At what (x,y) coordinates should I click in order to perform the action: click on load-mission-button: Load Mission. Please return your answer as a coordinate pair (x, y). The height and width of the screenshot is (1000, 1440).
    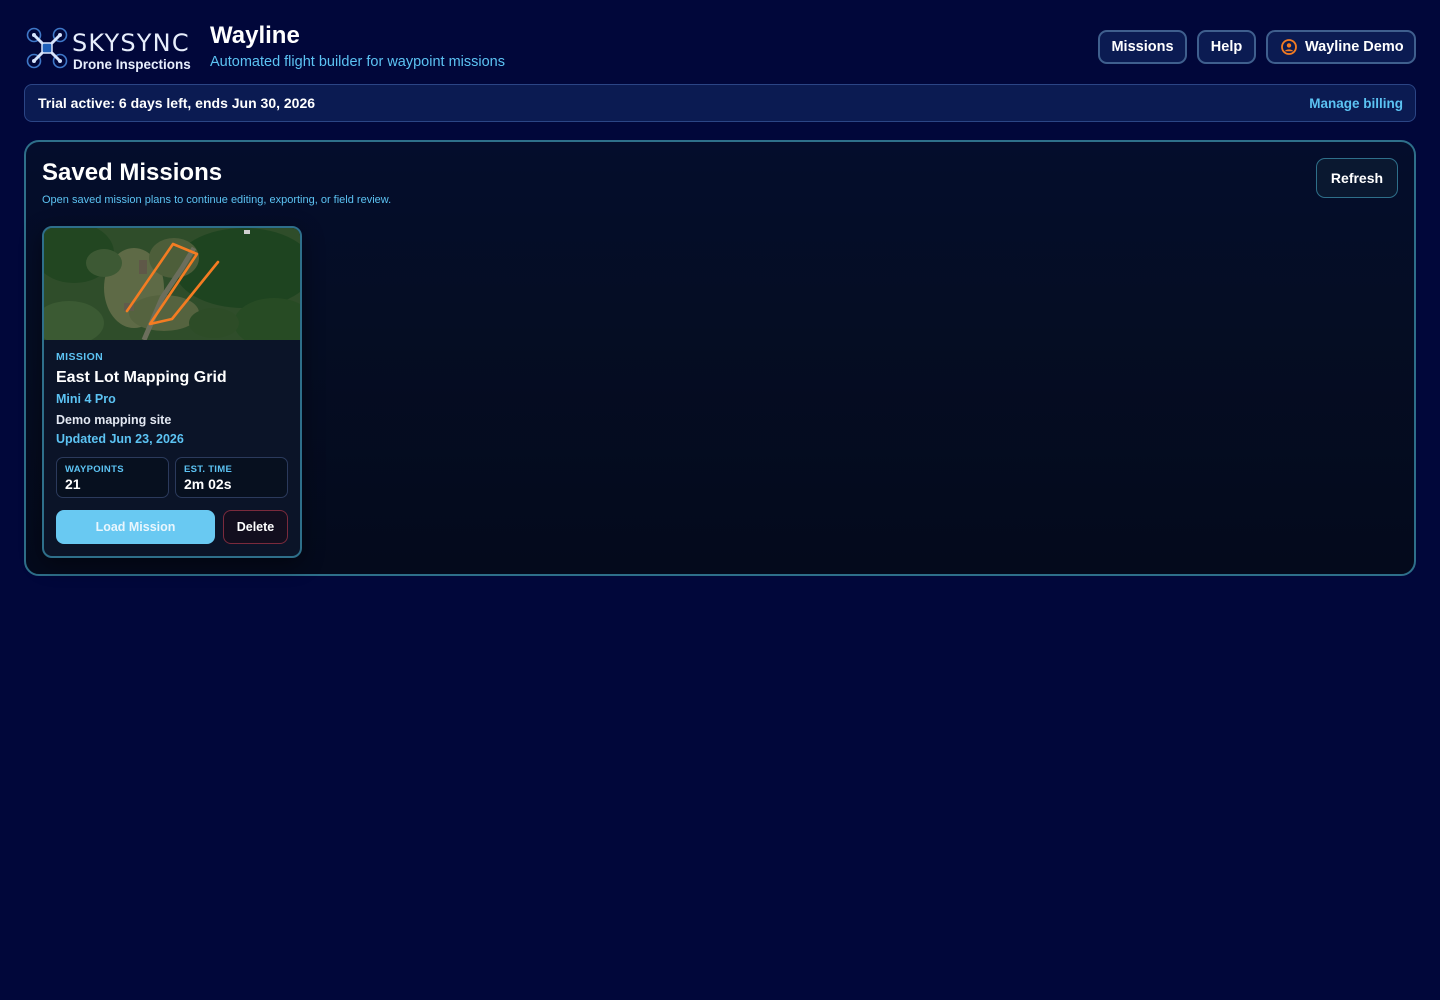
    Looking at the image, I should click on (135, 527).